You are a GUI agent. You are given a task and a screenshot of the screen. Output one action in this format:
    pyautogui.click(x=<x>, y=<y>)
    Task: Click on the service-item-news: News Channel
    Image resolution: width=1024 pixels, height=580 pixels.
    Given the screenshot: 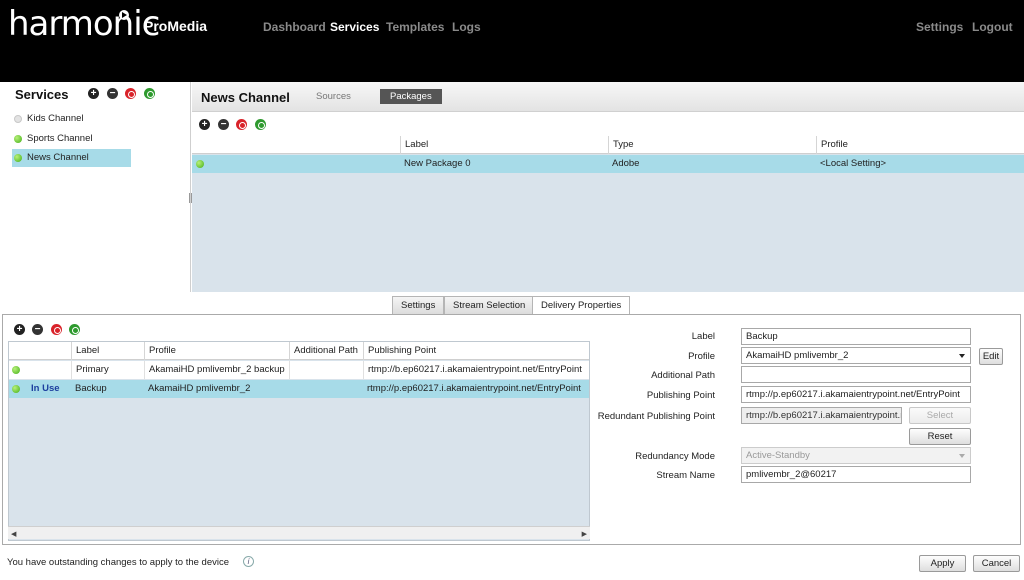 What is the action you would take?
    pyautogui.click(x=71, y=158)
    